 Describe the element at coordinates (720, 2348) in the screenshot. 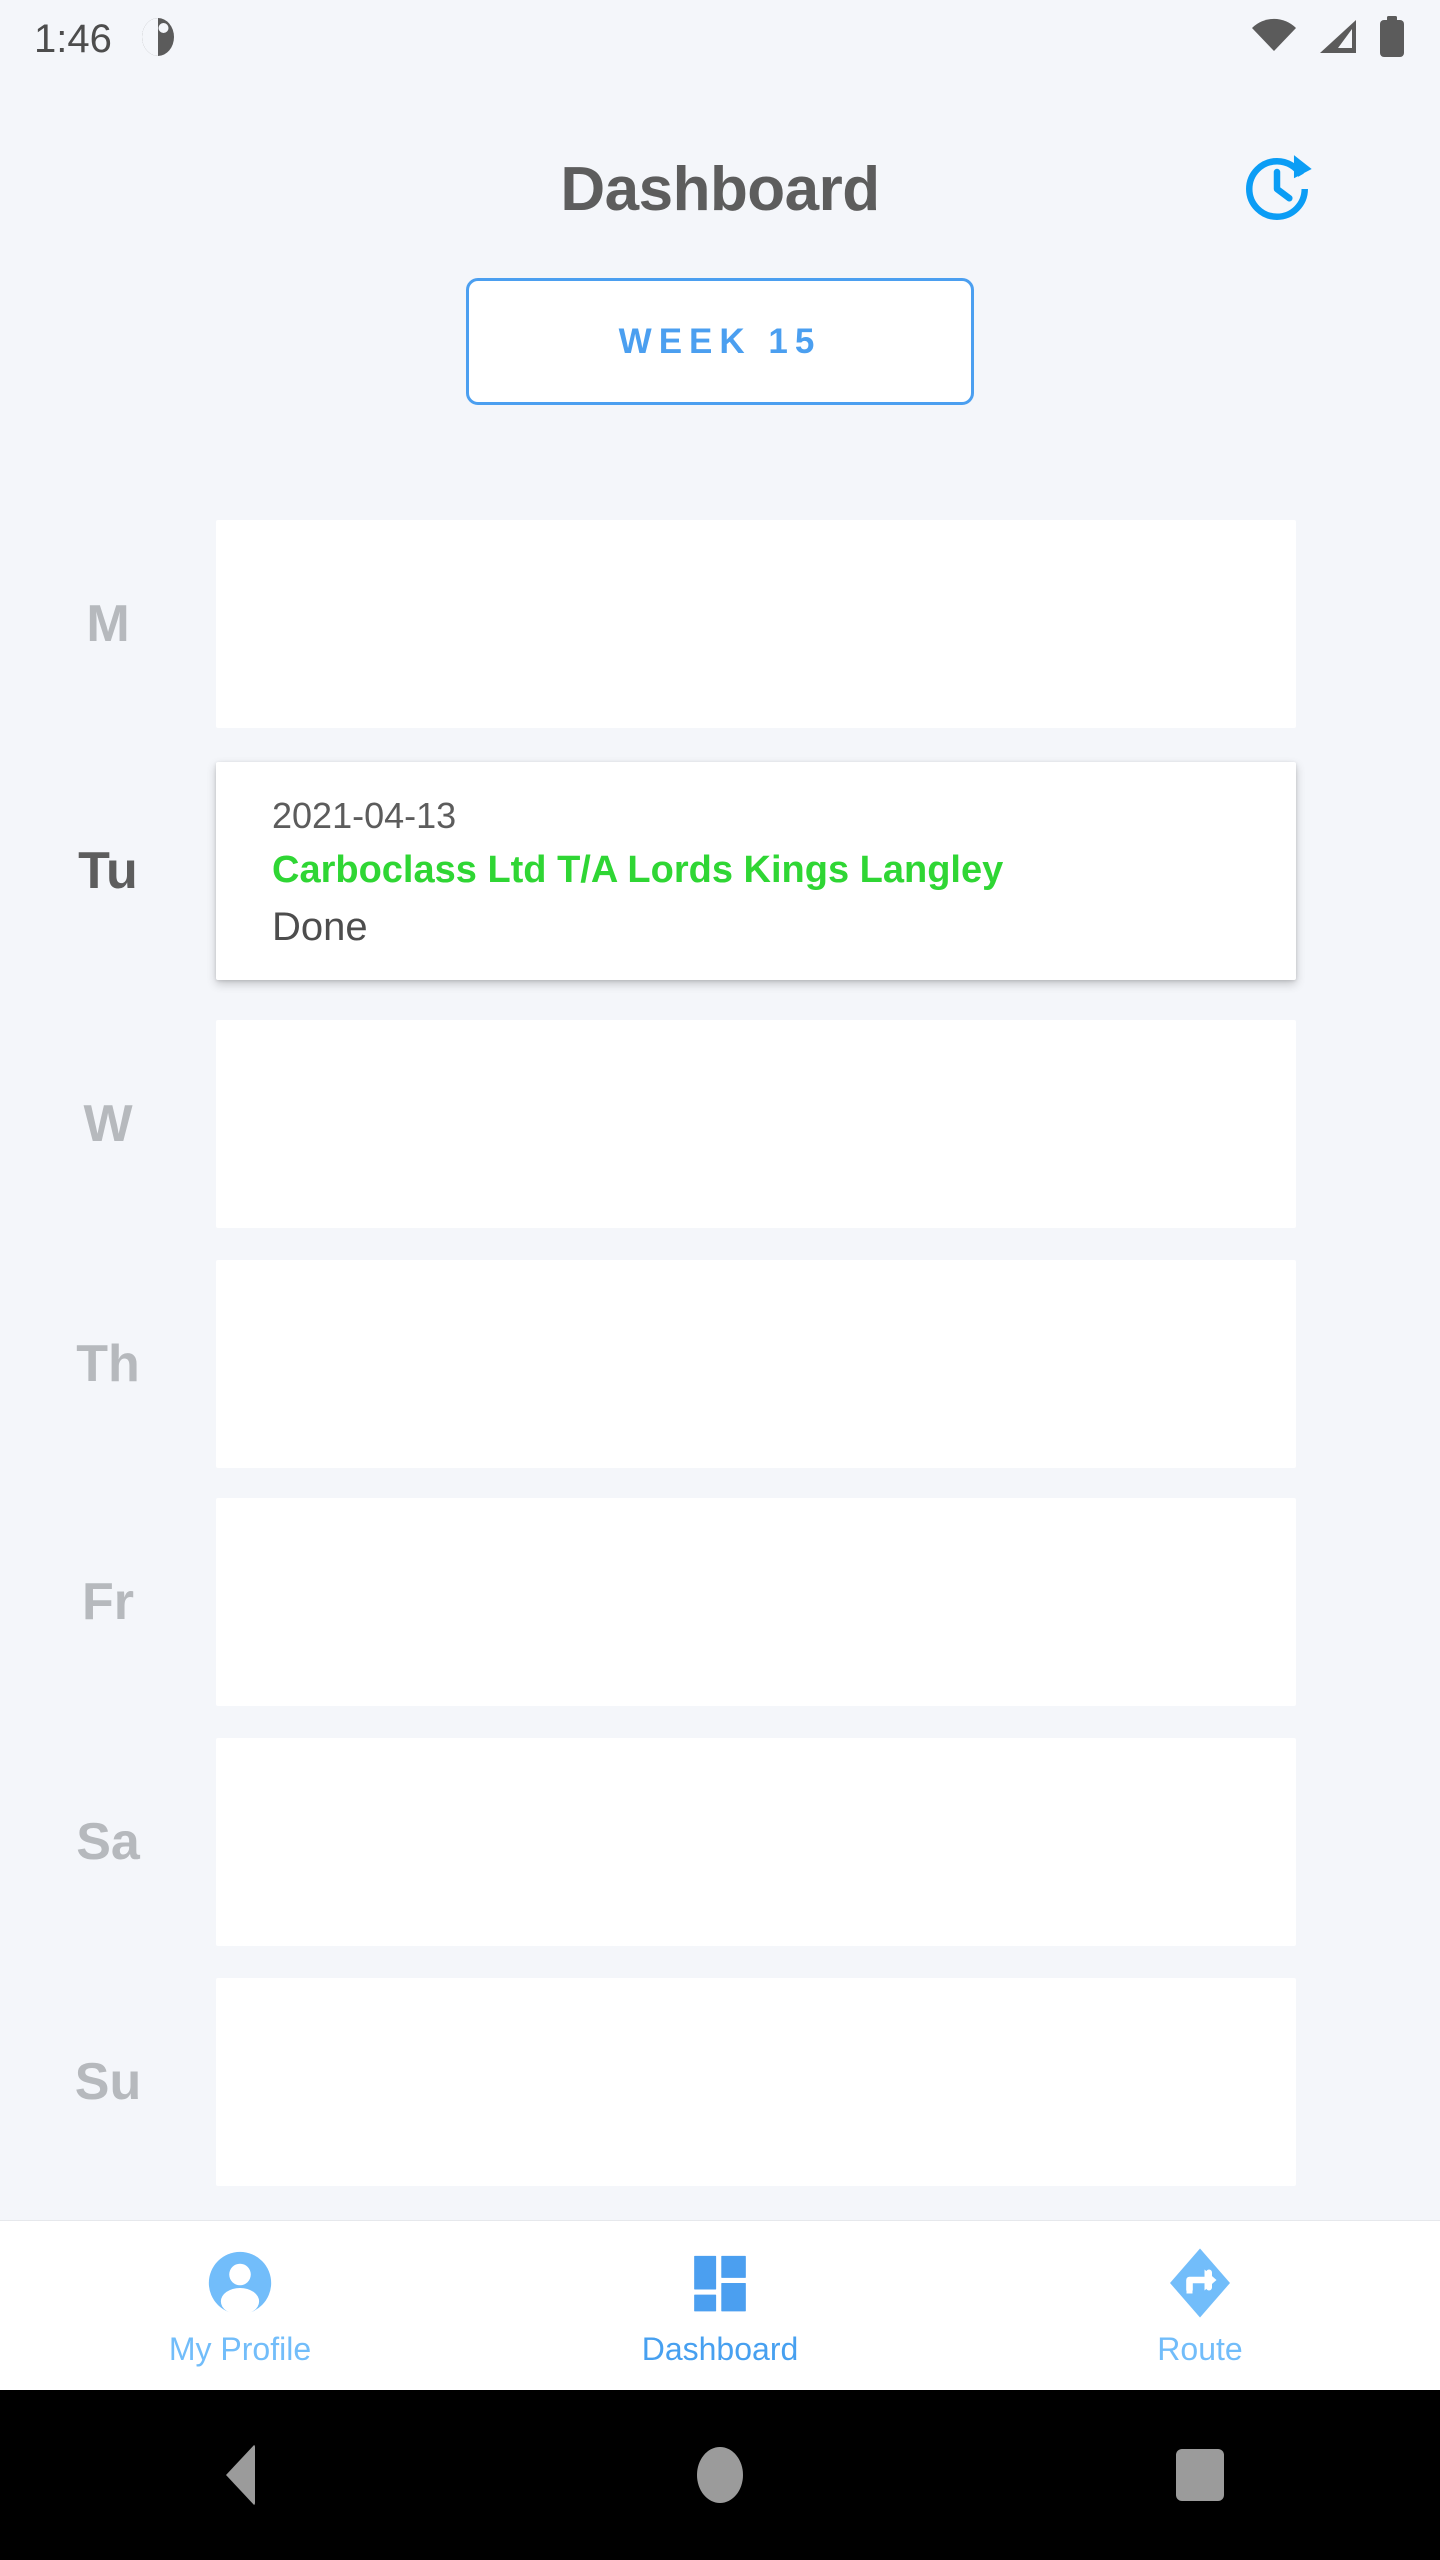

I see `nav-label-dashboard: Dashboard` at that location.